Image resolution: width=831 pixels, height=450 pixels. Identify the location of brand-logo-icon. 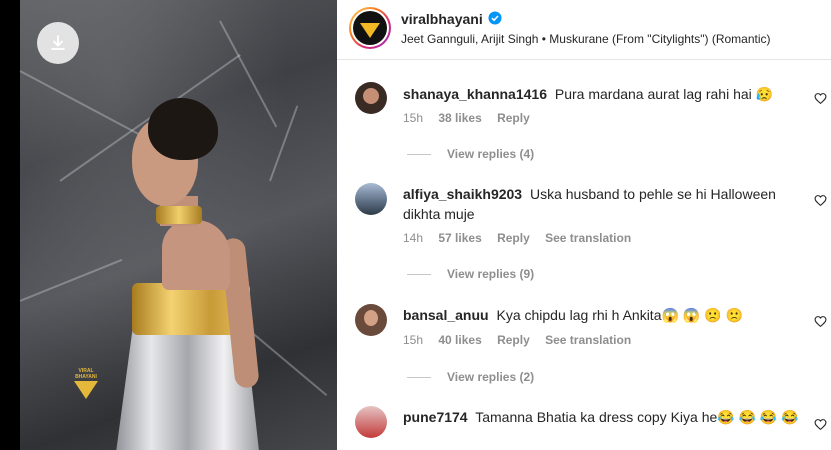
(370, 30).